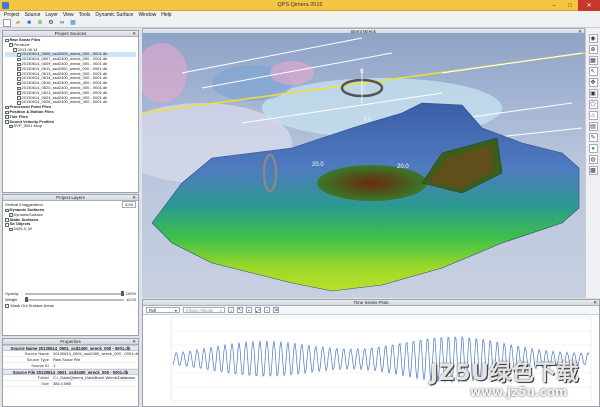 Image resolution: width=600 pixels, height=407 pixels. I want to click on grid-icon: ▦, so click(593, 60).